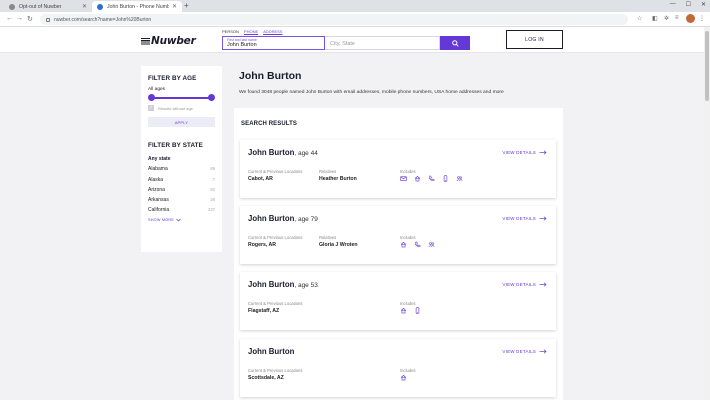  What do you see at coordinates (655, 18) in the screenshot?
I see `extension-icon: ◧` at bounding box center [655, 18].